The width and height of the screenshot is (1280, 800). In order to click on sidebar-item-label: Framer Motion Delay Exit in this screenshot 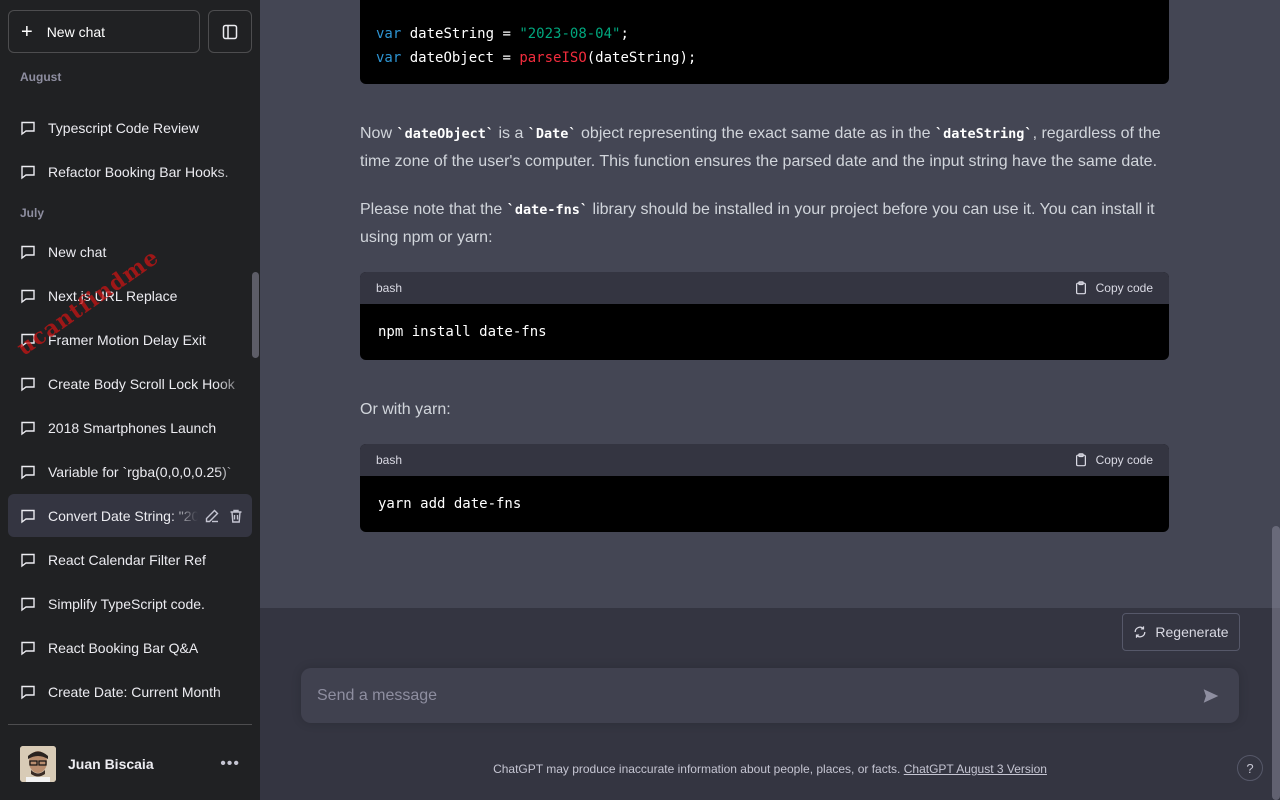, I will do `click(127, 339)`.